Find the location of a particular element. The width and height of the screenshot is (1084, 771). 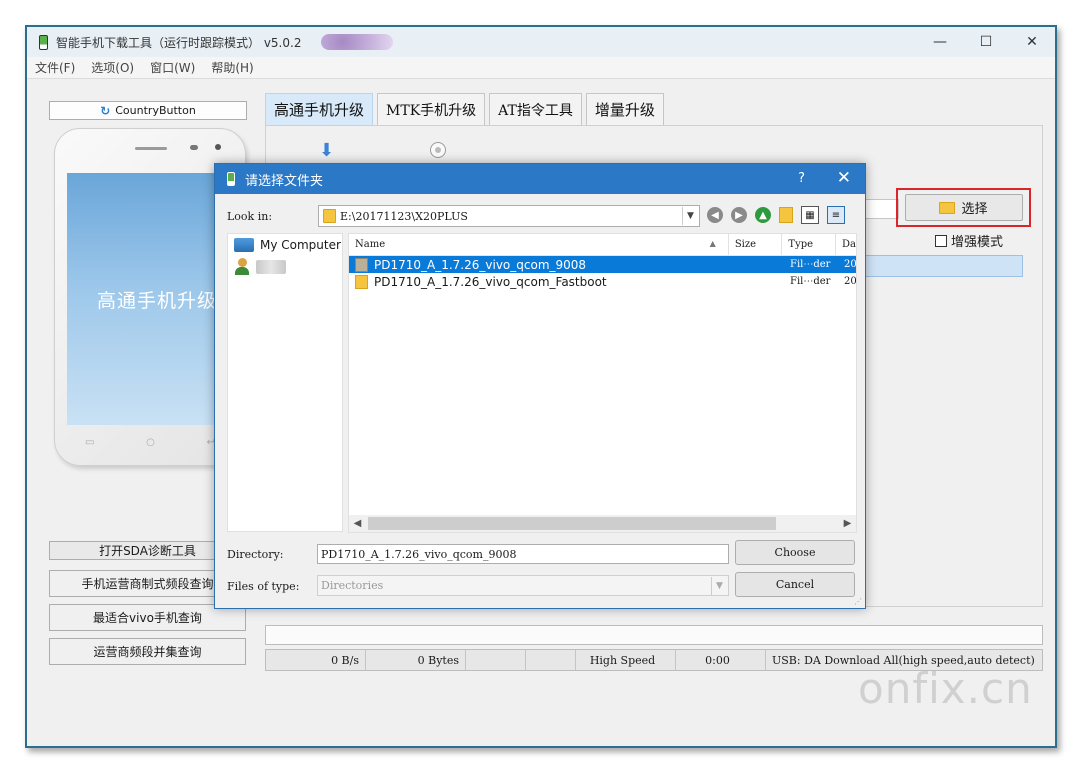

minimize-button: — is located at coordinates (940, 42).